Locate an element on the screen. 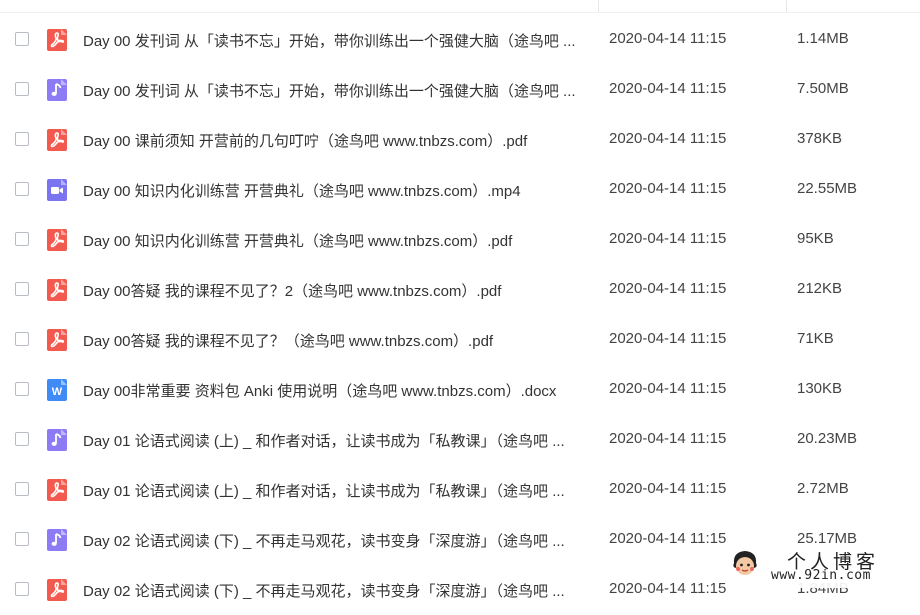  video-icon is located at coordinates (57, 190).